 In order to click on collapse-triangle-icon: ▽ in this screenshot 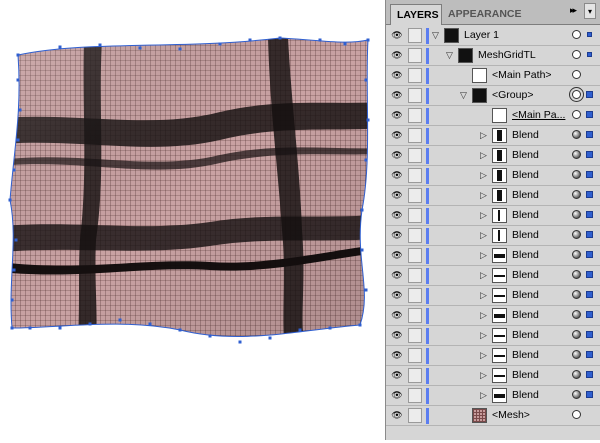, I will do `click(463, 95)`.